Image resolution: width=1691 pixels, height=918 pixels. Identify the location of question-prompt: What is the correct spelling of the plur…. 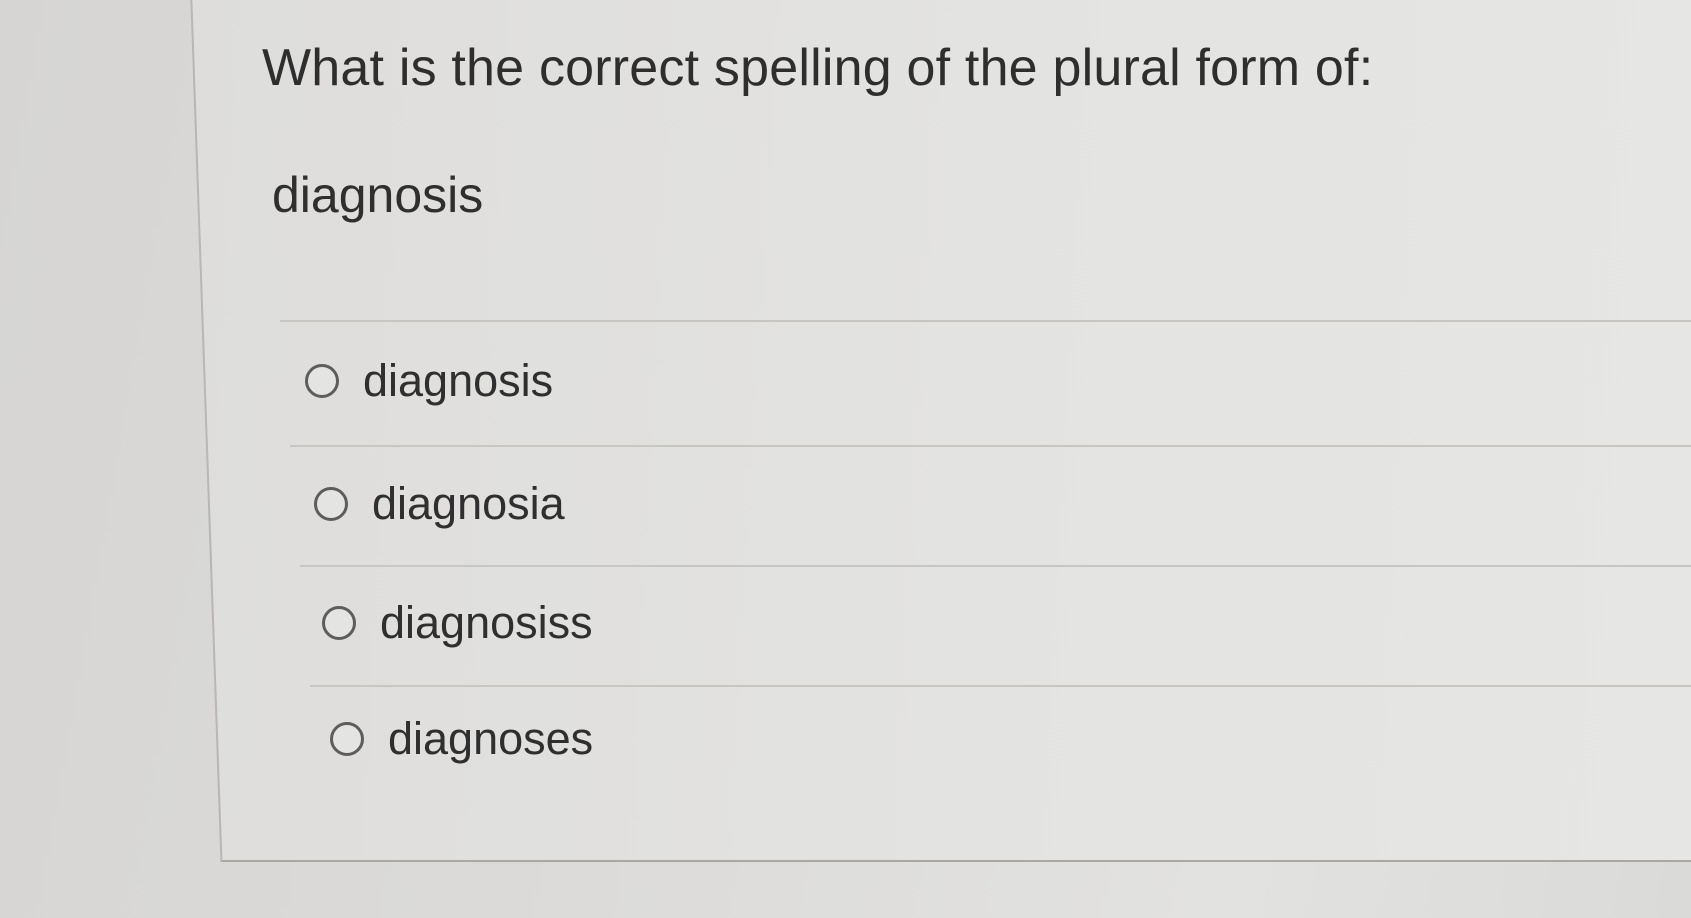
(818, 68).